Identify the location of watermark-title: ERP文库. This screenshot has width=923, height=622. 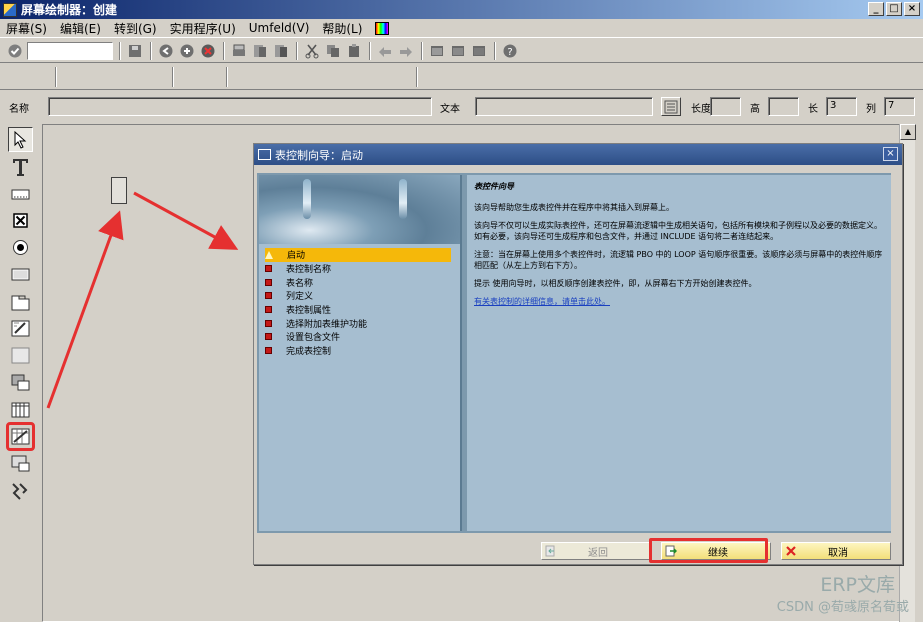
(857, 585).